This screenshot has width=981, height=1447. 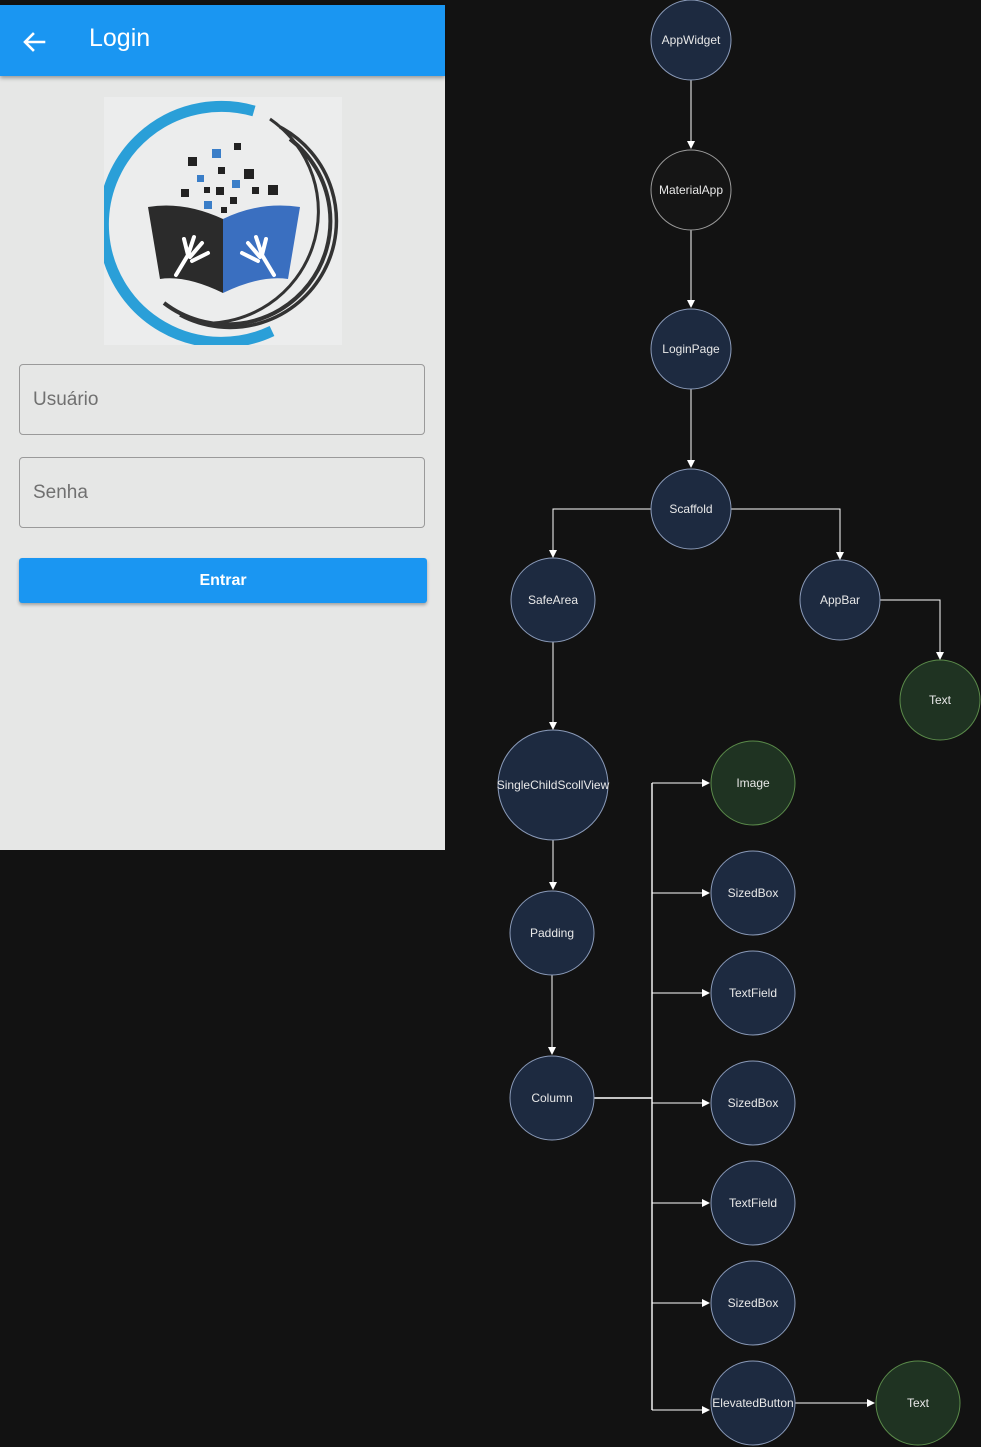 What do you see at coordinates (623, 1096) in the screenshot?
I see `edge-column-trunk` at bounding box center [623, 1096].